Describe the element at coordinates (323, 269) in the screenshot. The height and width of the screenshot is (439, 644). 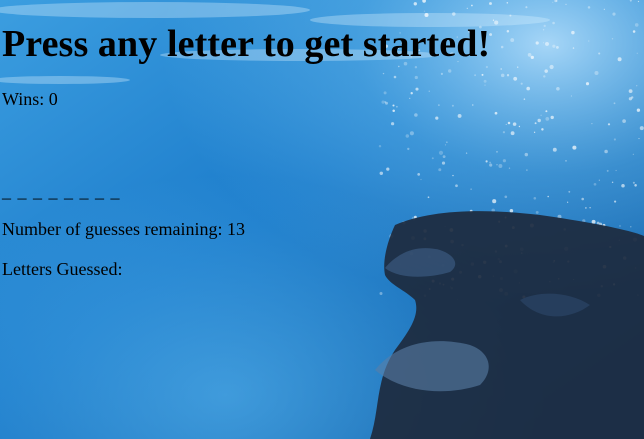
I see `letters-guessed: Letters Guessed:` at that location.